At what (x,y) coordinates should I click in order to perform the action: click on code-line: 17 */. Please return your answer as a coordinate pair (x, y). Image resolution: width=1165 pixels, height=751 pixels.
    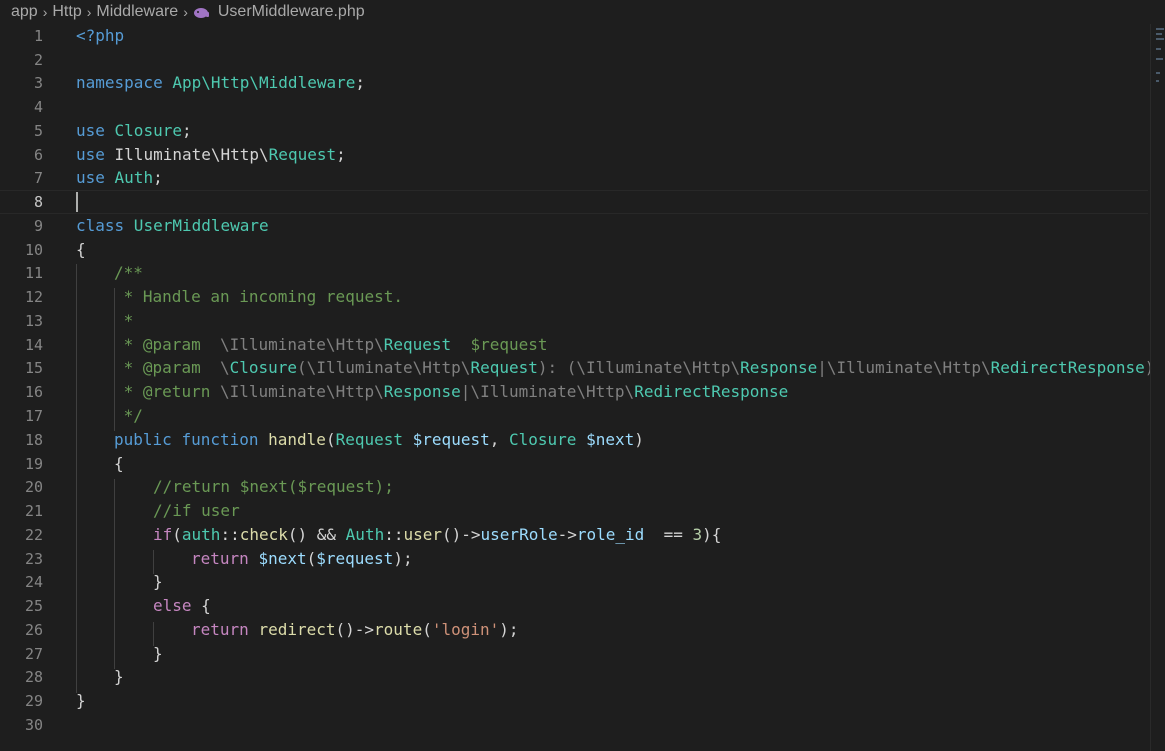
    Looking at the image, I should click on (574, 416).